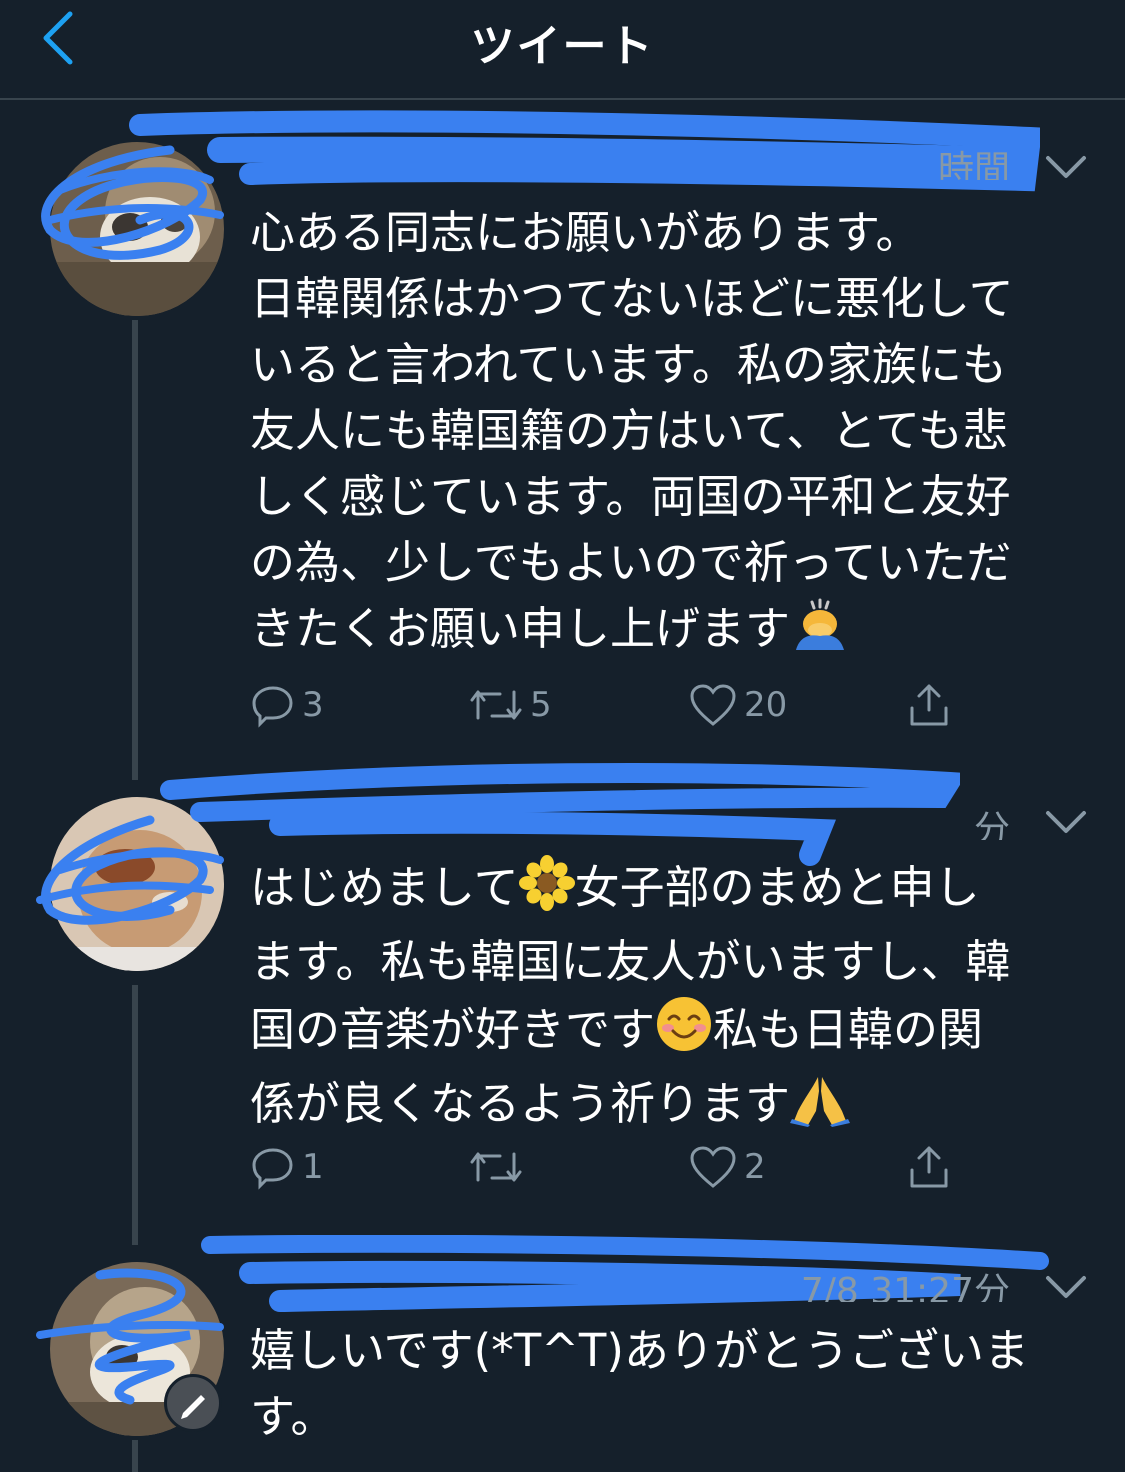 The height and width of the screenshot is (1472, 1125). I want to click on tweet-header: 7/8 31:27分, so click(630, 1282).